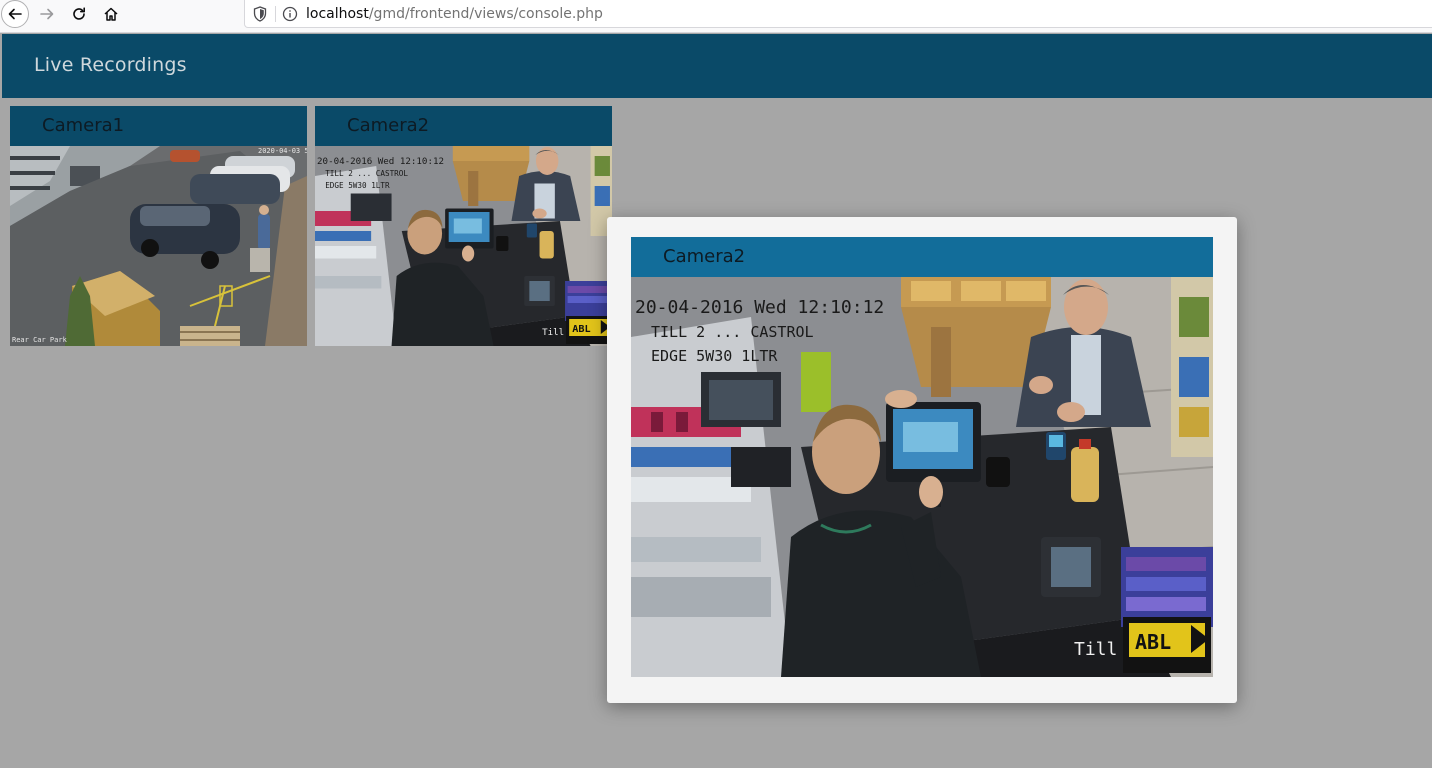 The height and width of the screenshot is (768, 1432). What do you see at coordinates (553, 333) in the screenshot?
I see `camera2-till-label: Till` at bounding box center [553, 333].